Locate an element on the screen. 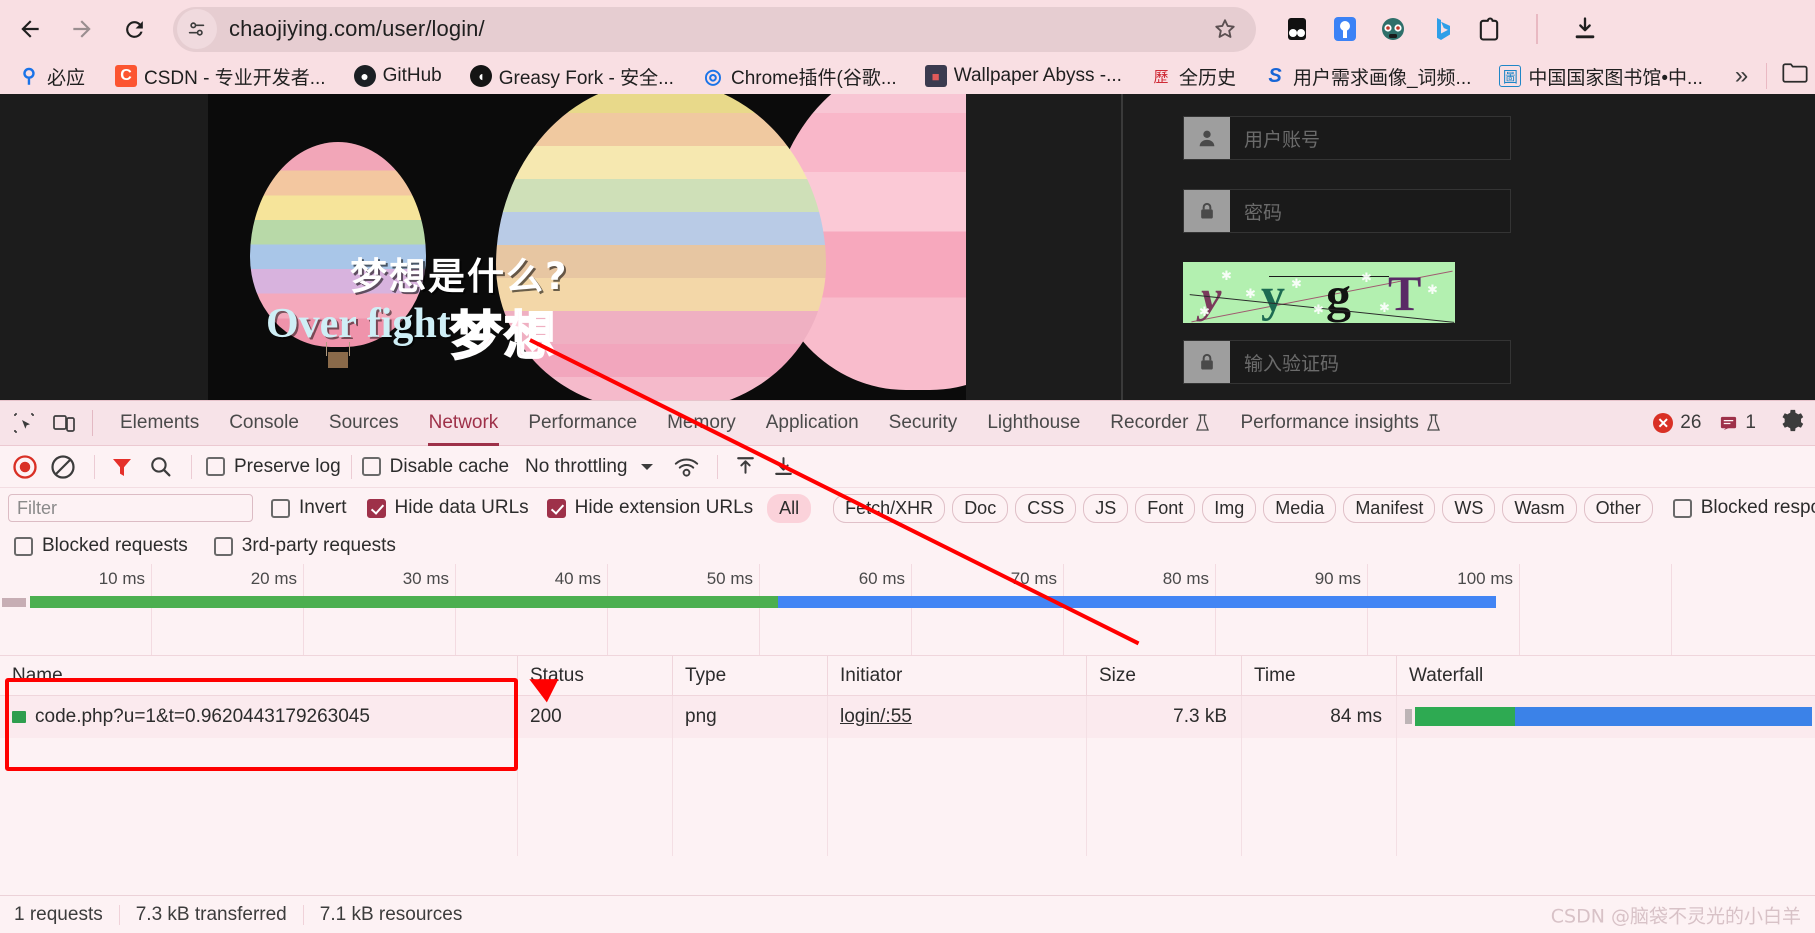 This screenshot has height=933, width=1815. column-header-name: Name is located at coordinates (259, 675).